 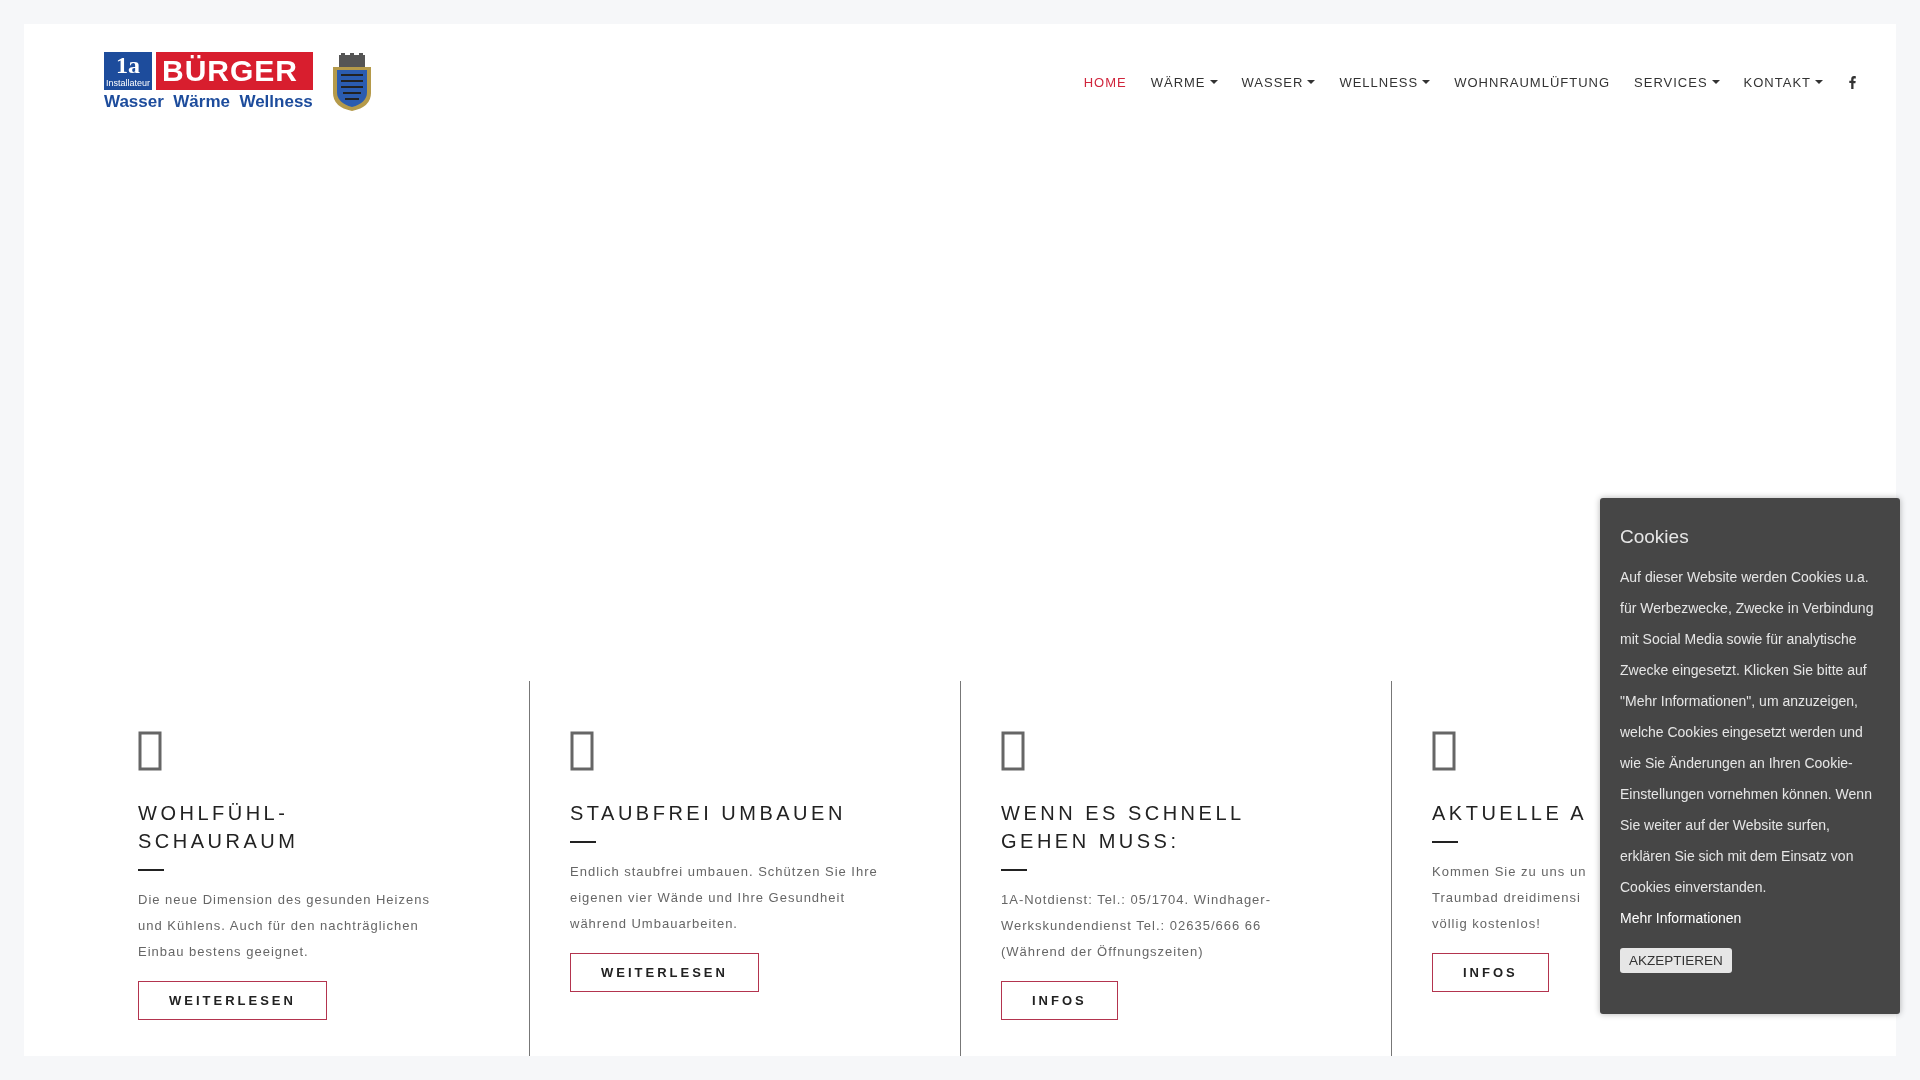 What do you see at coordinates (1510, 813) in the screenshot?
I see `feature-title: AKTUELLE A` at bounding box center [1510, 813].